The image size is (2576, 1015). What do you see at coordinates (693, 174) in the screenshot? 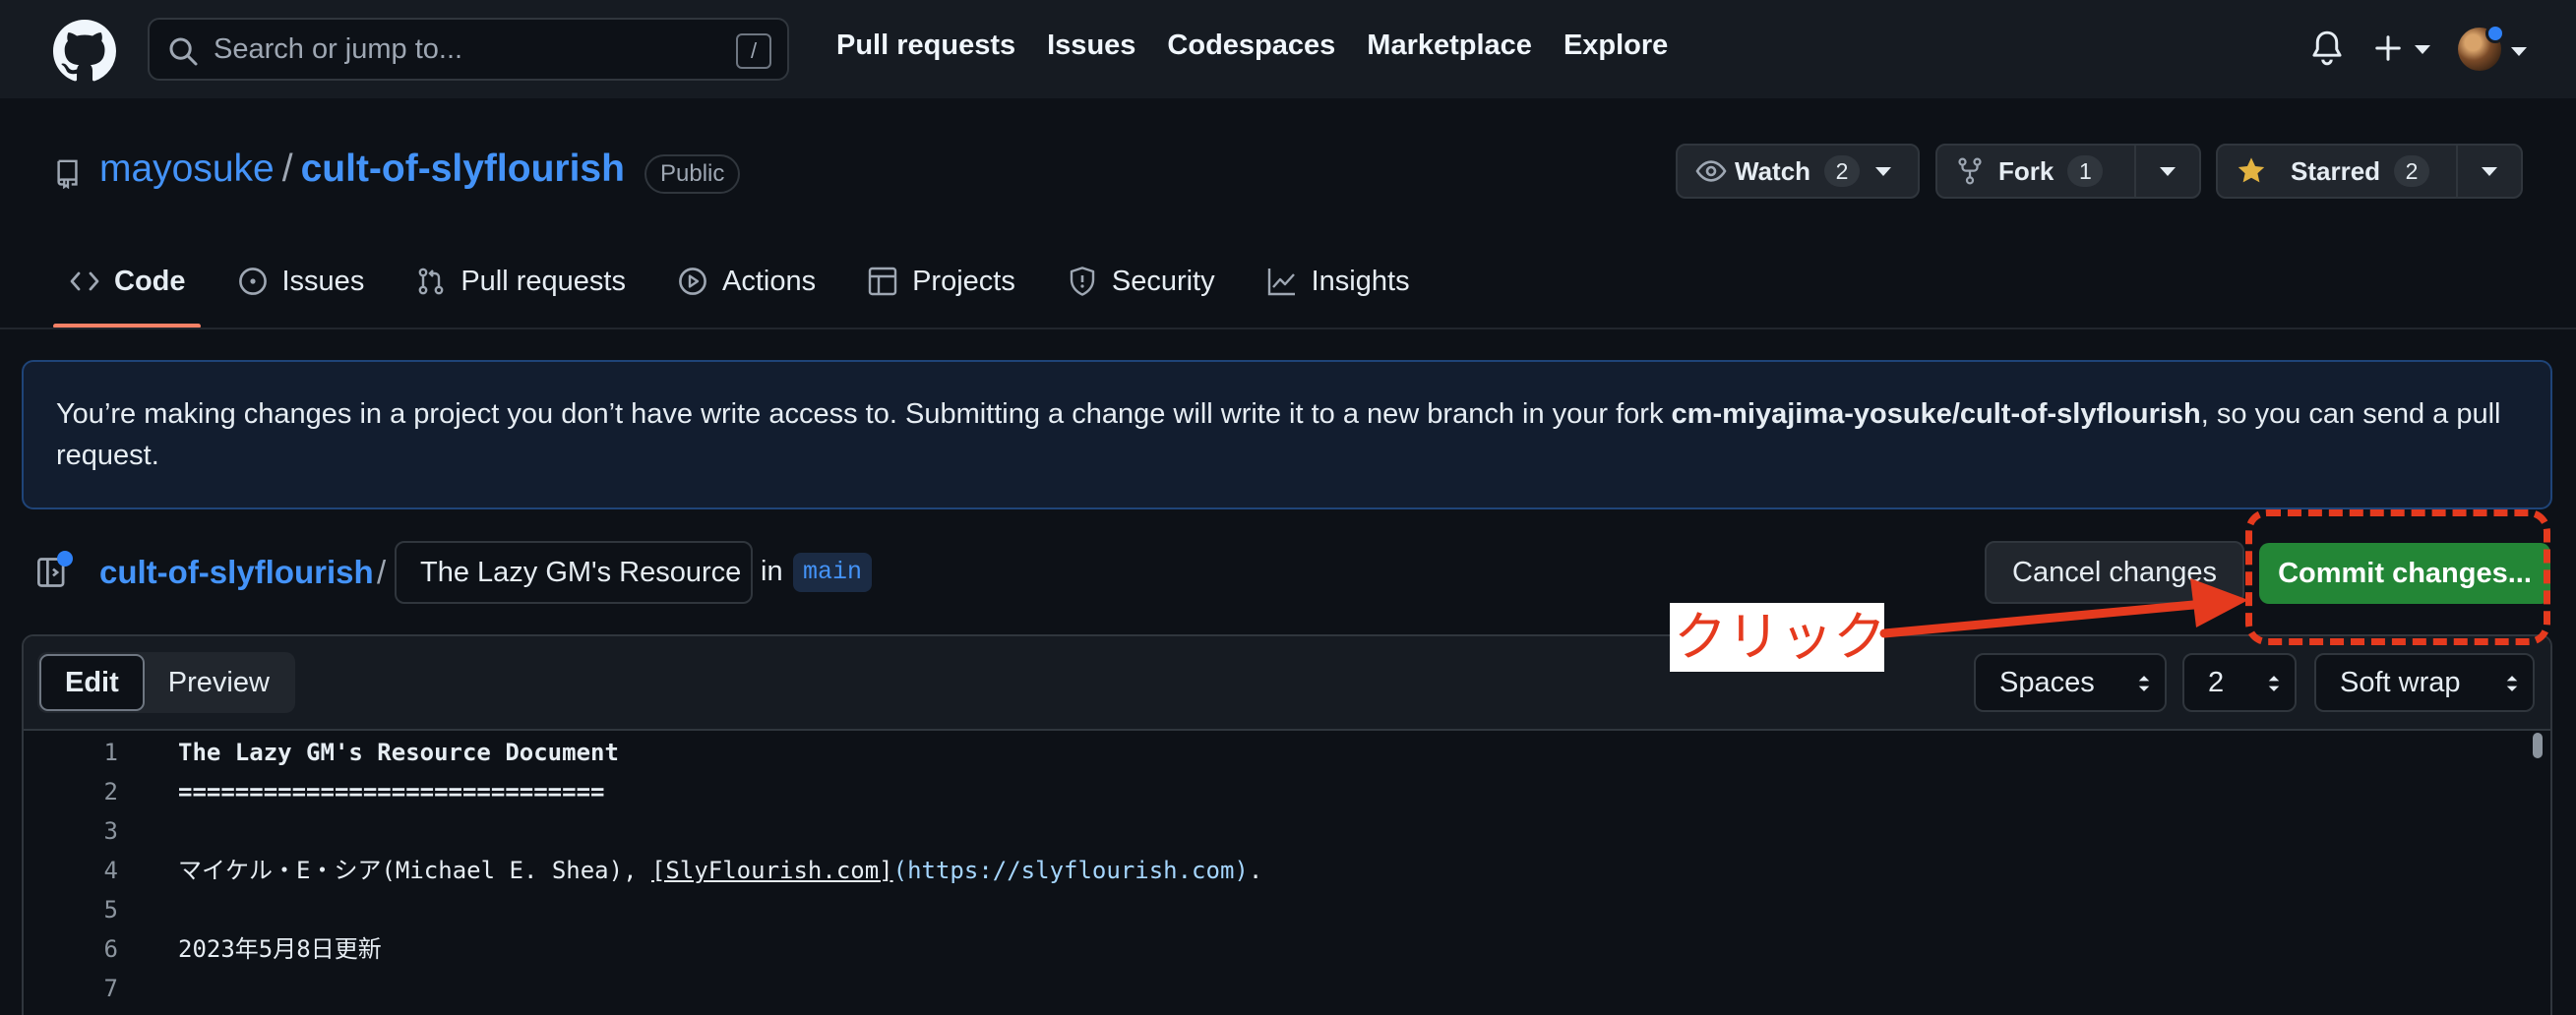
I see `visibility-badge: Public` at bounding box center [693, 174].